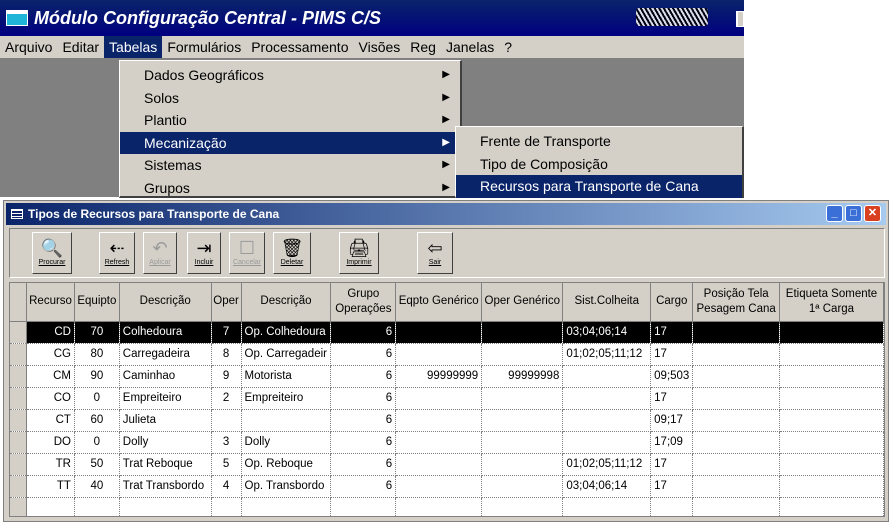  What do you see at coordinates (226, 302) in the screenshot?
I see `column-header: Oper` at bounding box center [226, 302].